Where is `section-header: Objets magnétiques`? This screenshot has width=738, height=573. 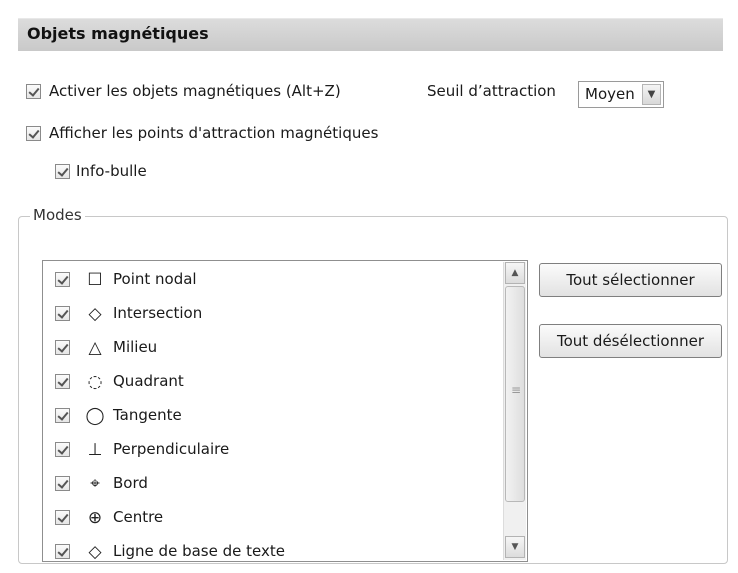
section-header: Objets magnétiques is located at coordinates (370, 34).